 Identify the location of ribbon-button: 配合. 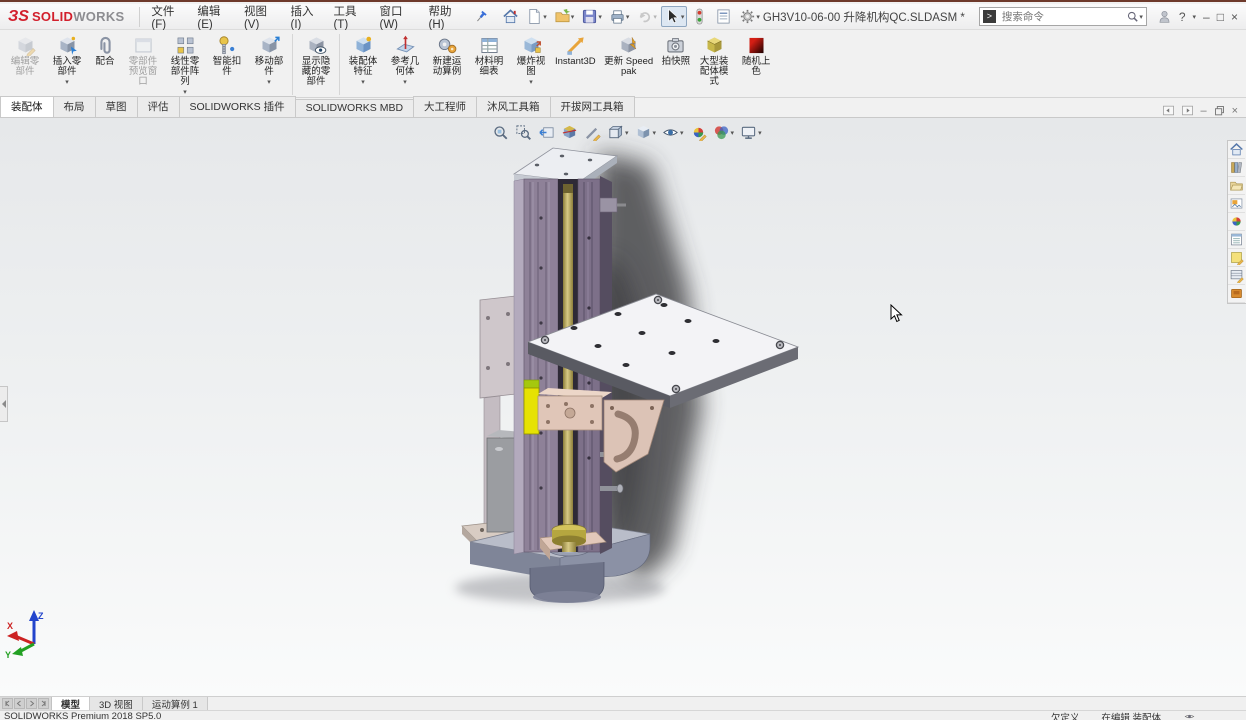
(105, 50).